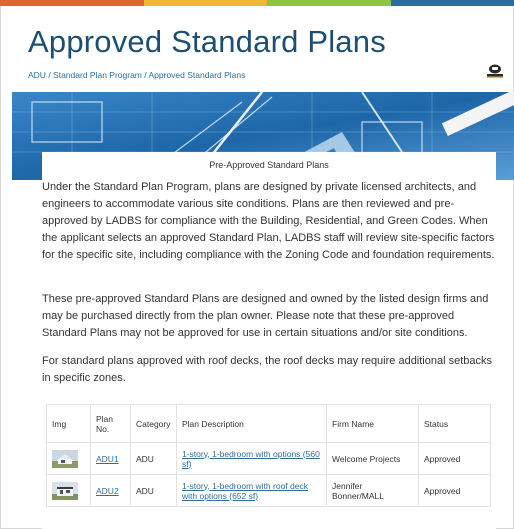  I want to click on plan-number-cell: ADU1, so click(110, 458).